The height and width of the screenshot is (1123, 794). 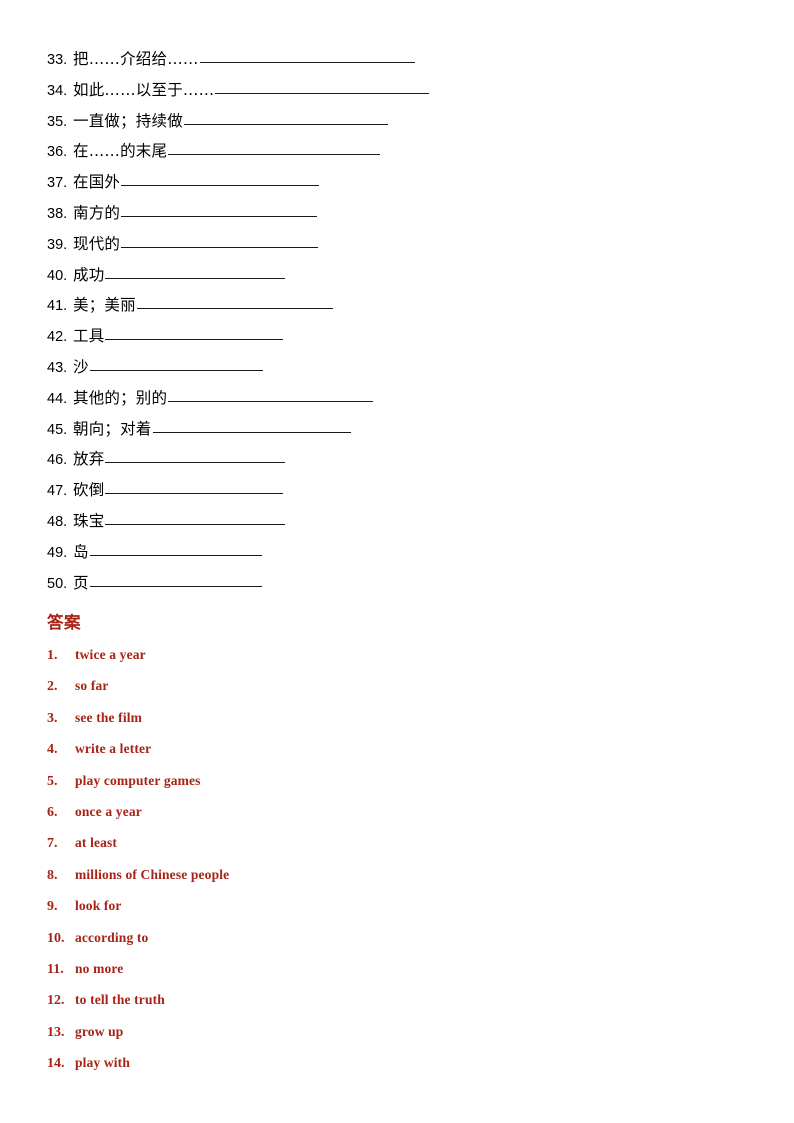 What do you see at coordinates (397, 1007) in the screenshot?
I see `answer-item: 12. to tell the truth` at bounding box center [397, 1007].